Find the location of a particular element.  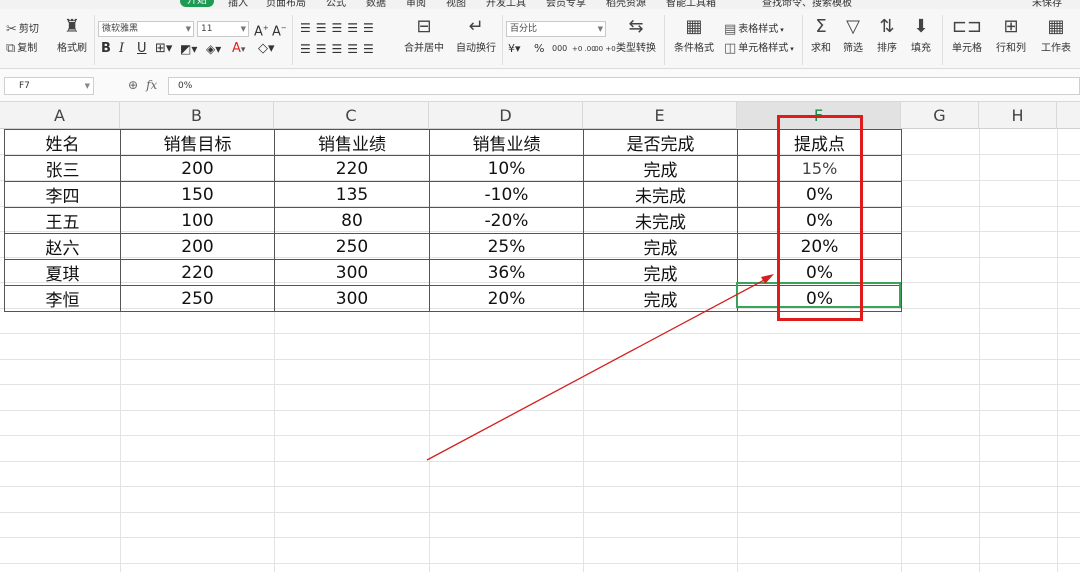

menu-tab-insert: 插入 is located at coordinates (238, 4).